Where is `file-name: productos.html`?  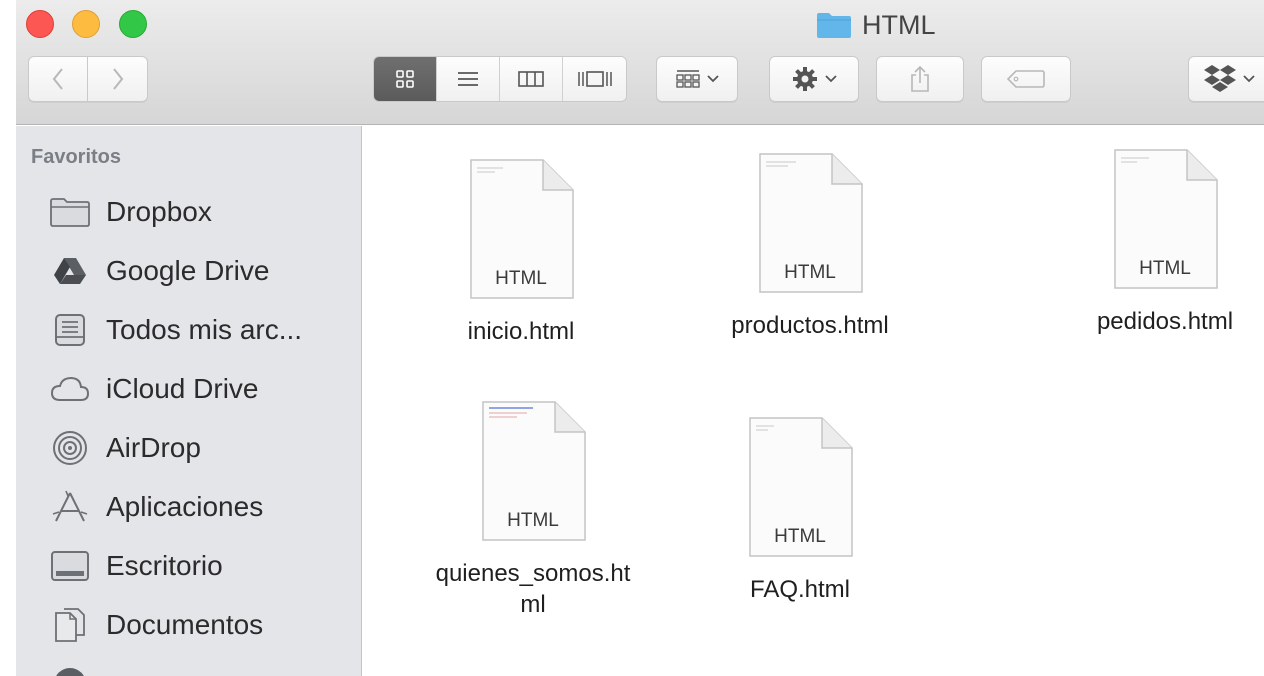 file-name: productos.html is located at coordinates (810, 325).